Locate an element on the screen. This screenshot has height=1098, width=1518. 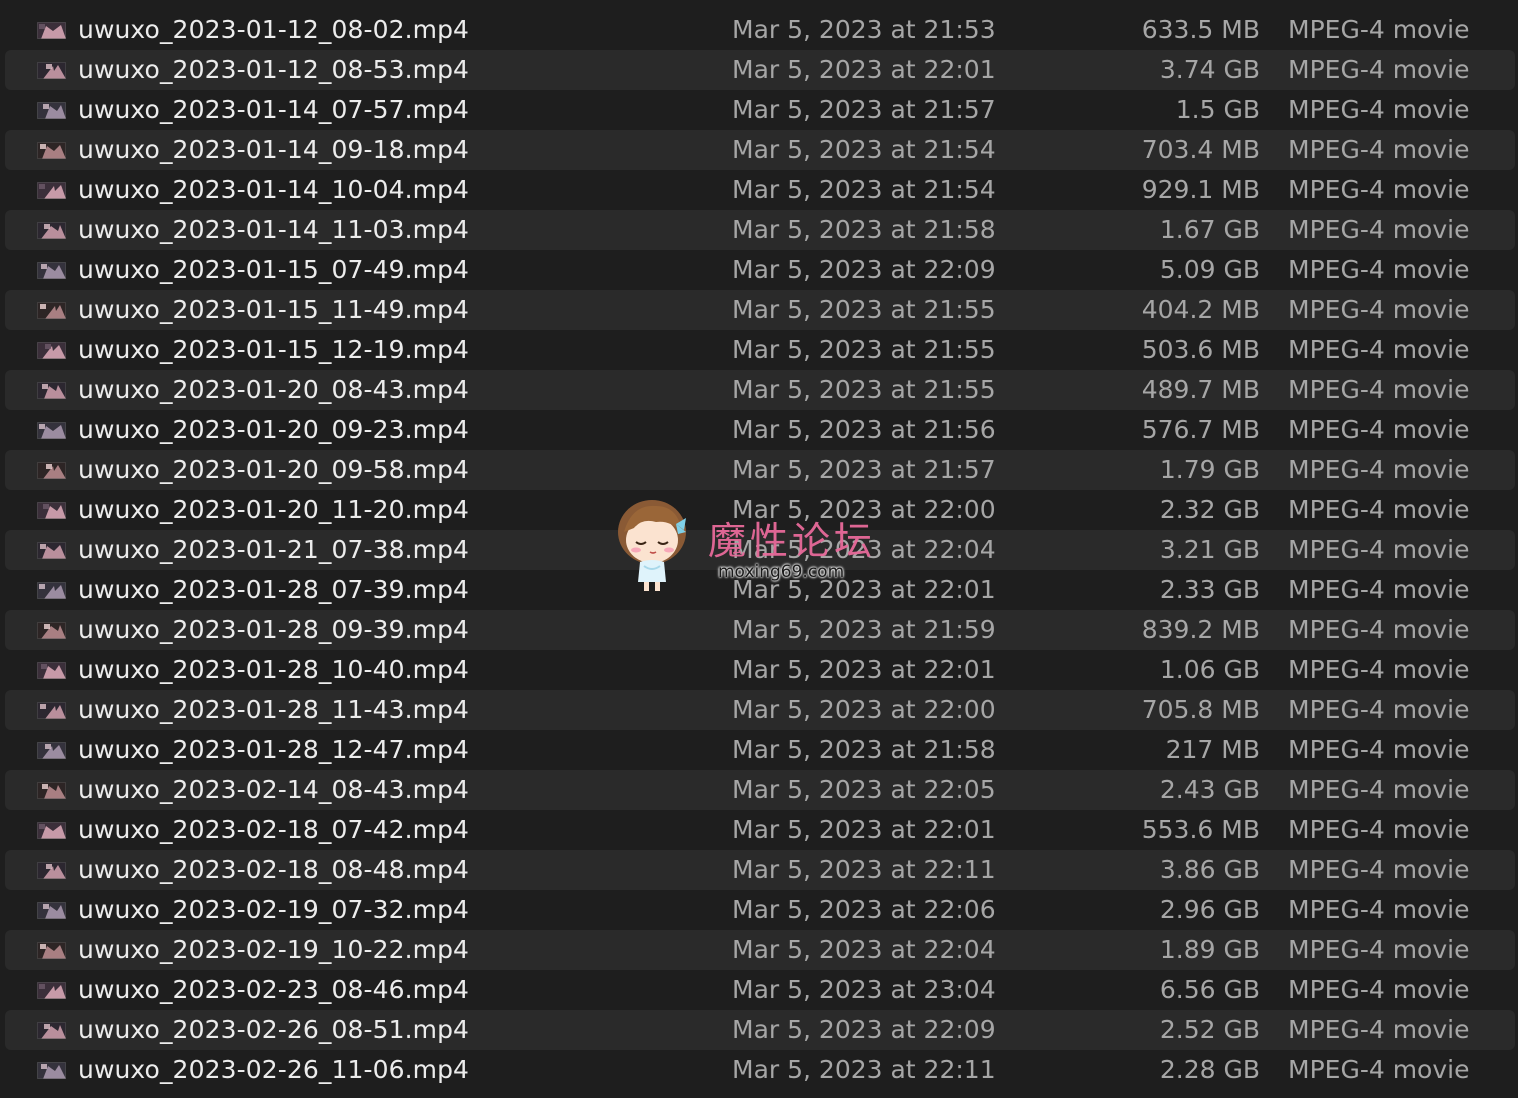
file-name: uwuxo_2023-01-28_09-39.mp4 is located at coordinates (274, 629).